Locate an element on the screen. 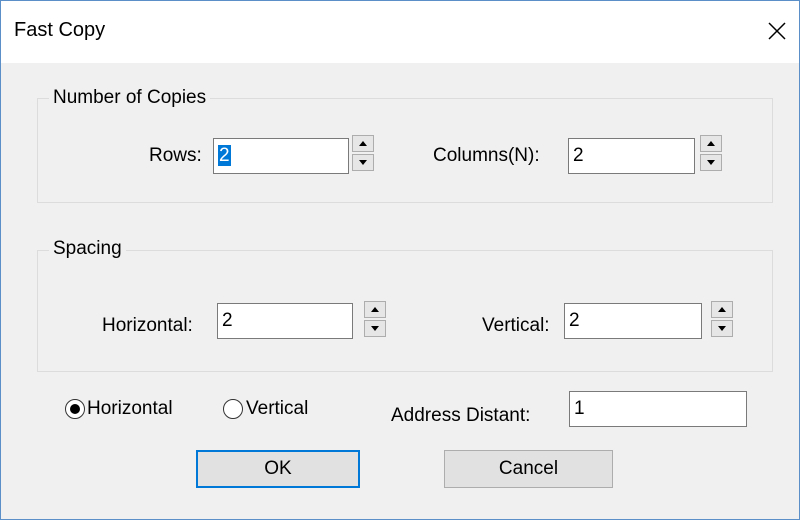 The height and width of the screenshot is (520, 800). radio-horizontal is located at coordinates (75, 409).